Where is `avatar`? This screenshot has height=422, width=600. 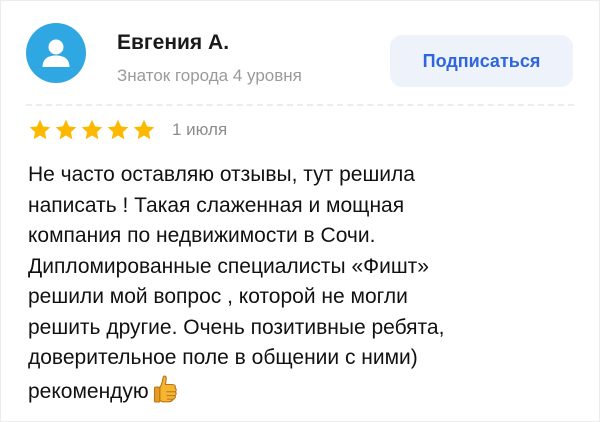 avatar is located at coordinates (56, 53).